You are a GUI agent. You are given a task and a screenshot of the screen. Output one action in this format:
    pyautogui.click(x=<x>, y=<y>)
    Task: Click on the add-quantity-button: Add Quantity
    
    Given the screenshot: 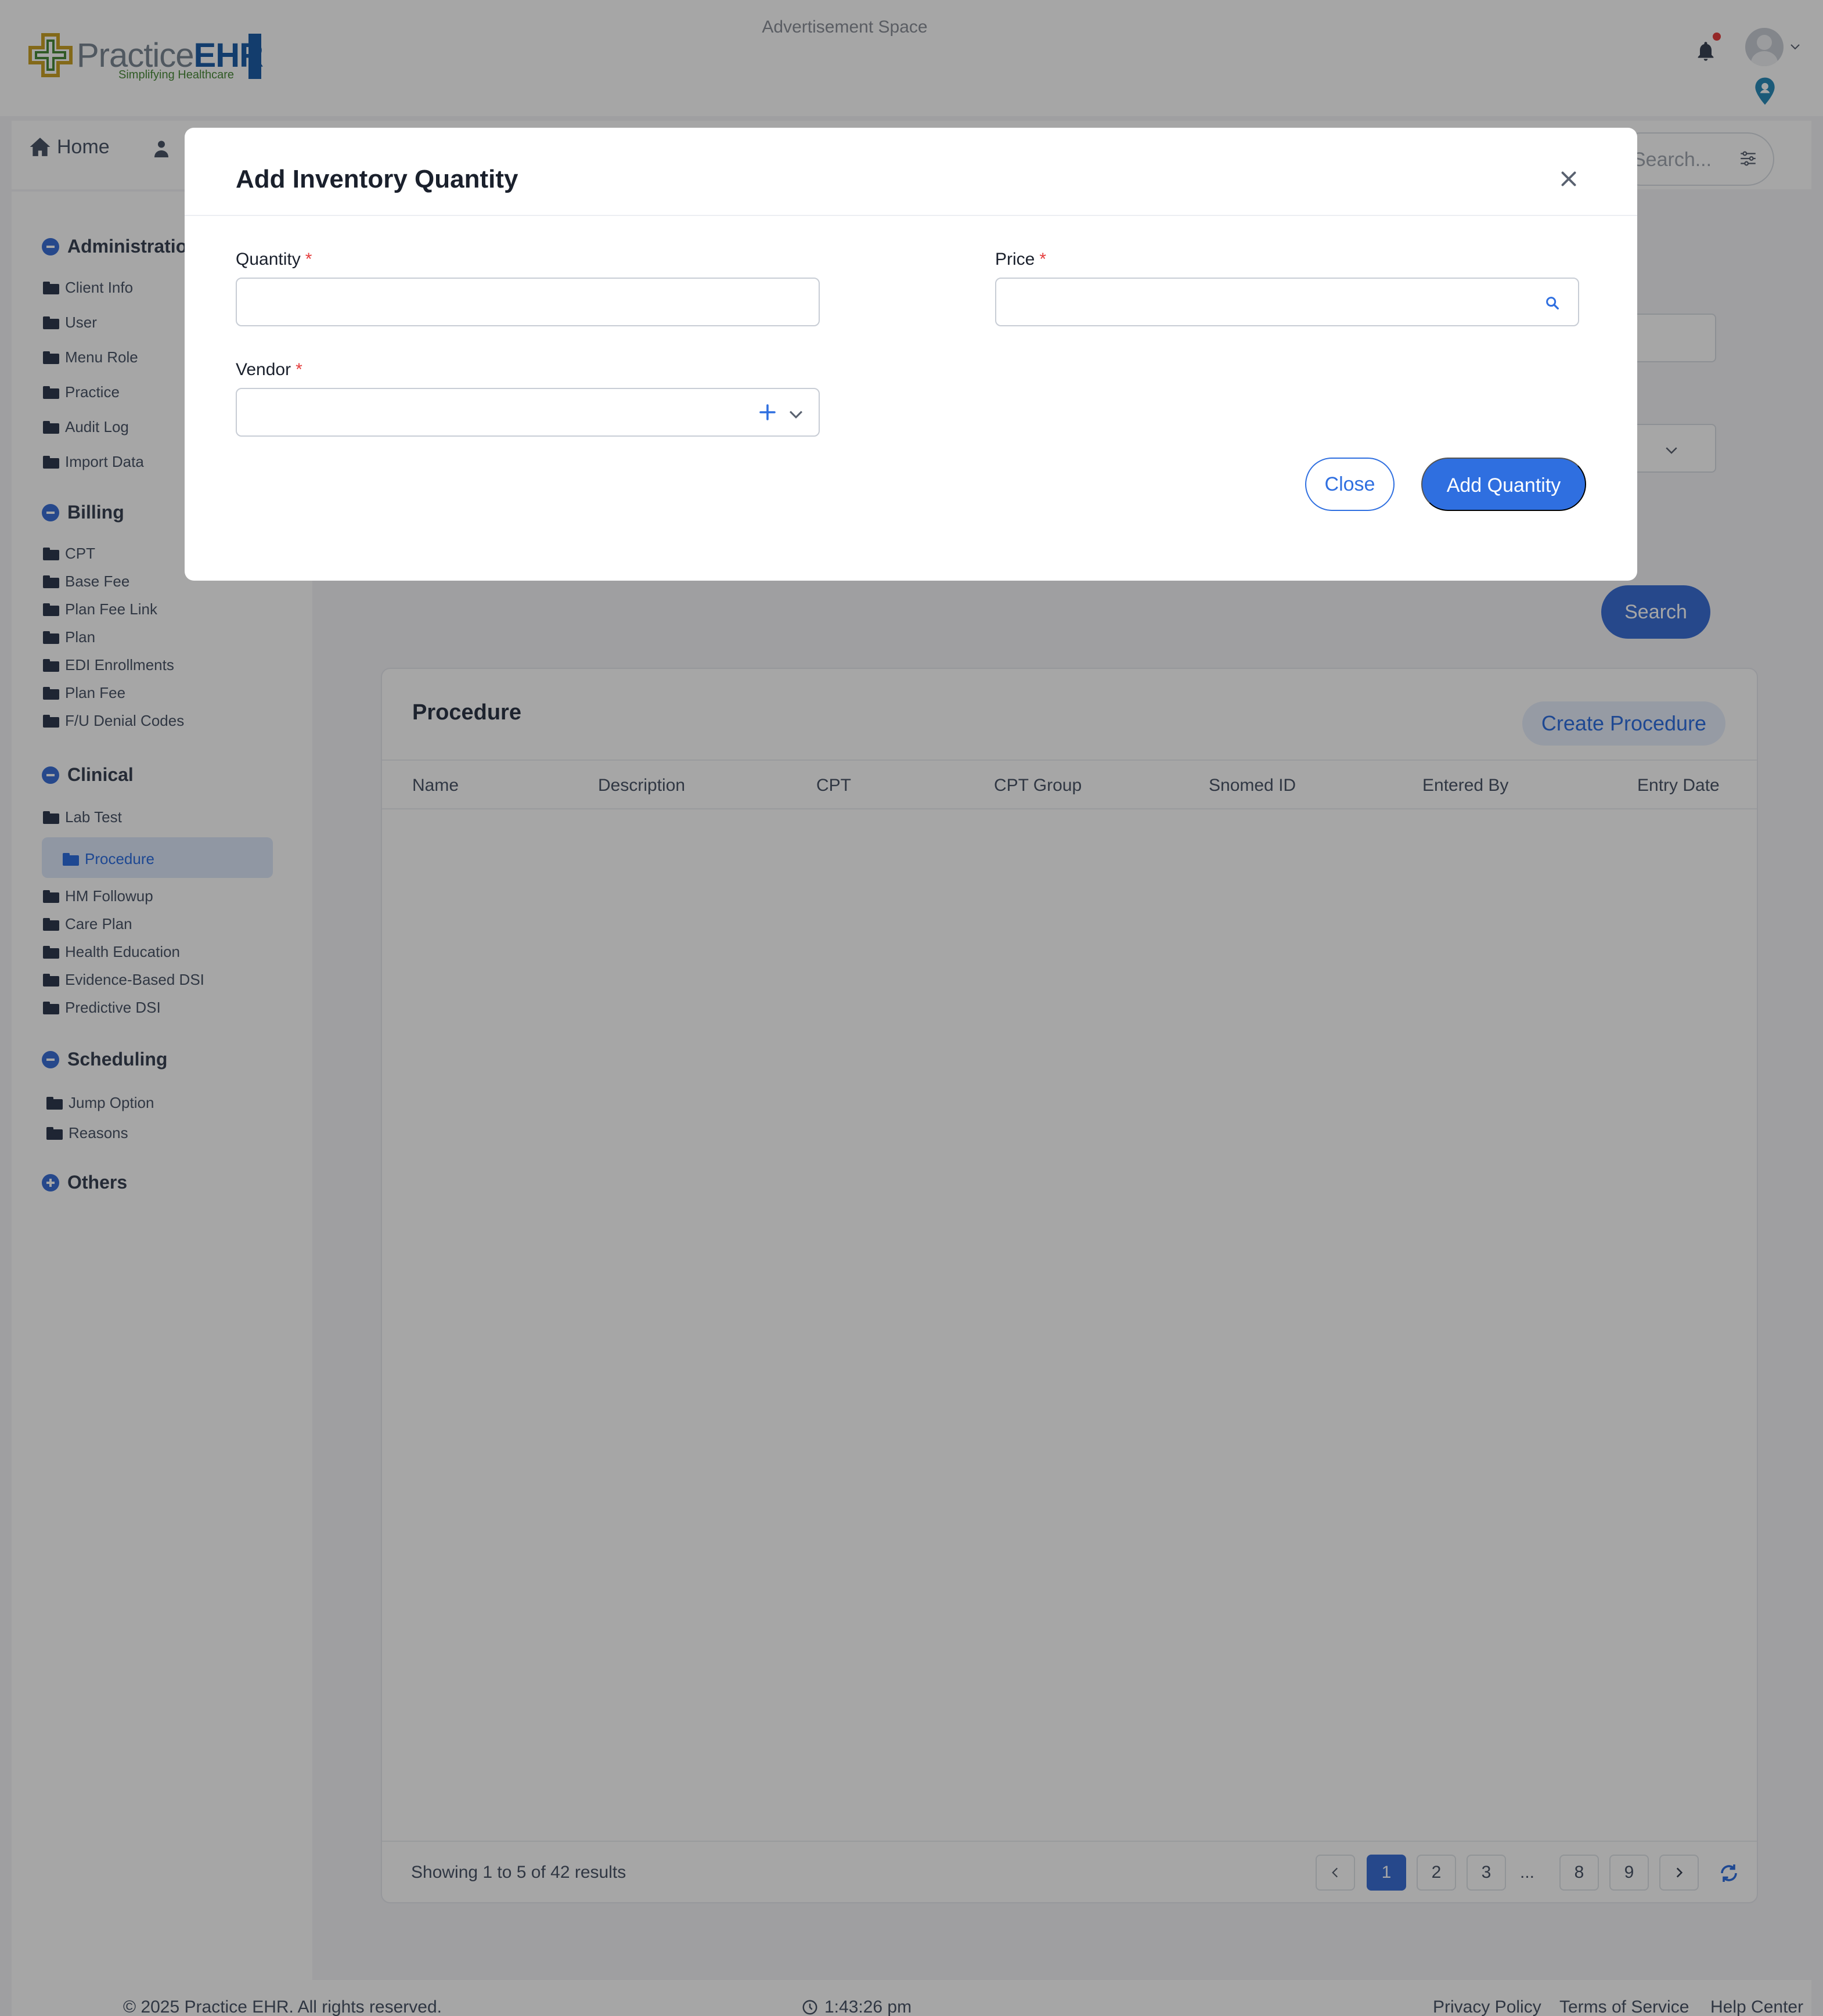 What is the action you would take?
    pyautogui.click(x=1504, y=485)
    